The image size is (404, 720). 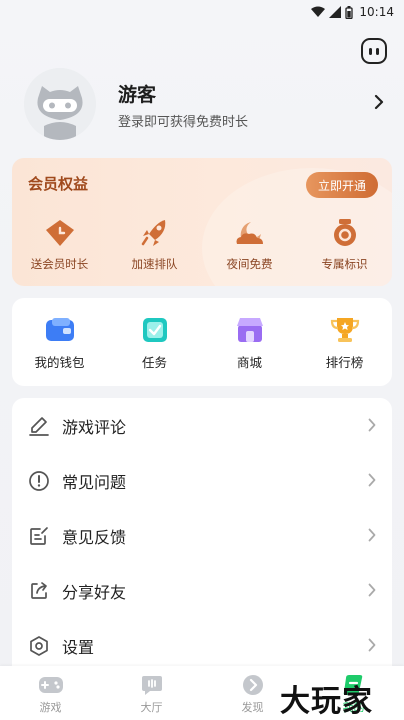 What do you see at coordinates (151, 685) in the screenshot?
I see `lobby-icon` at bounding box center [151, 685].